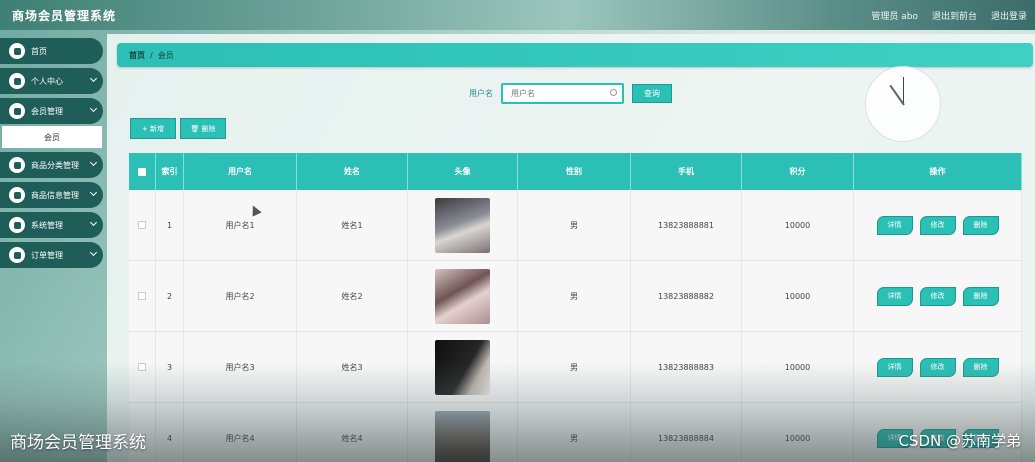  Describe the element at coordinates (170, 432) in the screenshot. I see `row-index: 4` at that location.